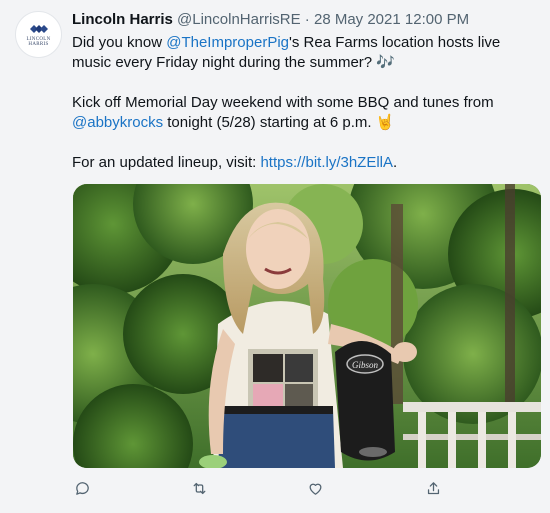 The width and height of the screenshot is (550, 513). I want to click on retweet-icon, so click(199, 488).